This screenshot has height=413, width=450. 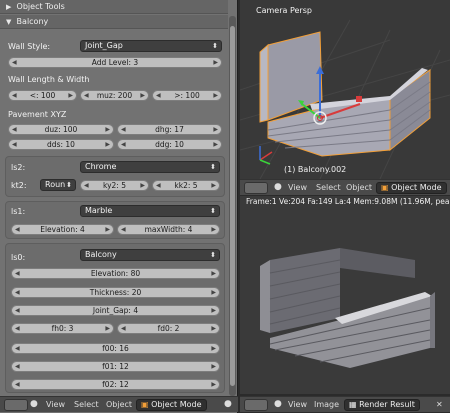 I want to click on maxwidth4-field: ◀ maxWidth: 4 ▶, so click(x=168, y=229).